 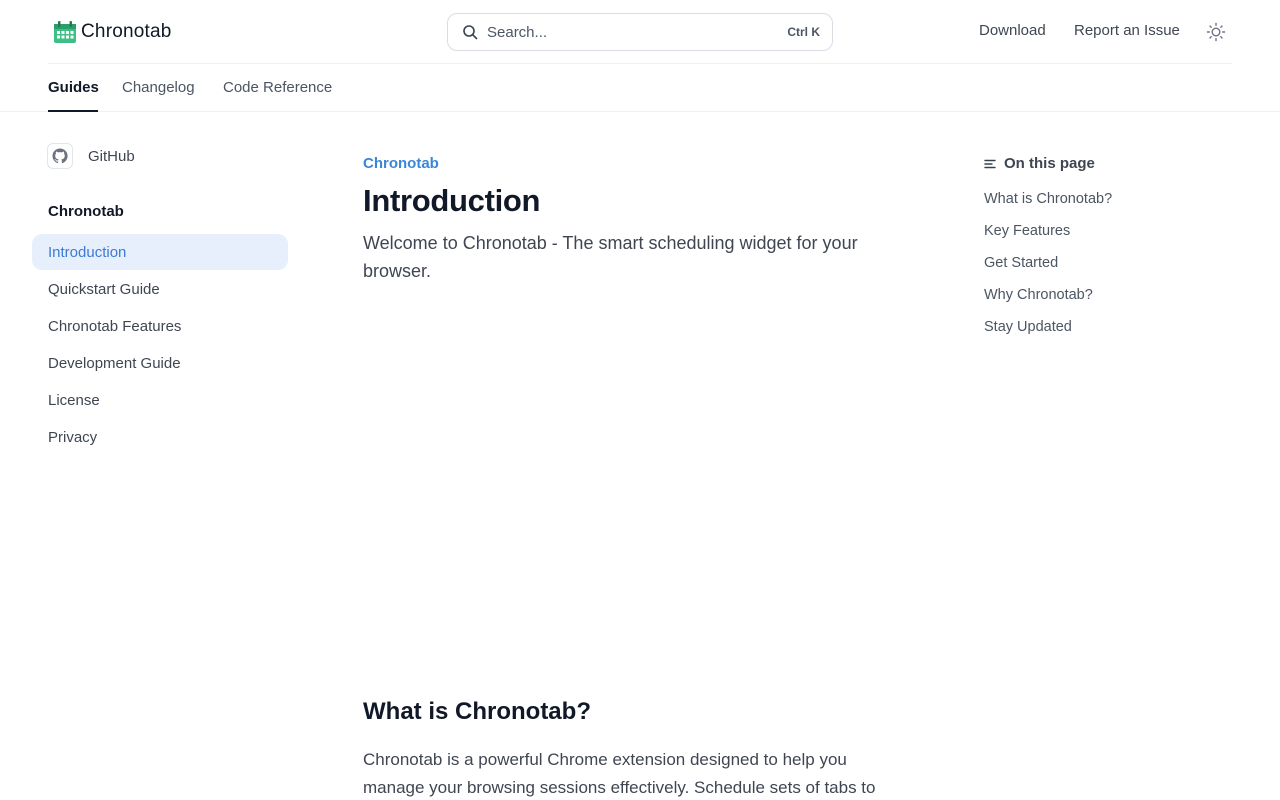 What do you see at coordinates (73, 111) in the screenshot?
I see `active-tab-indicator` at bounding box center [73, 111].